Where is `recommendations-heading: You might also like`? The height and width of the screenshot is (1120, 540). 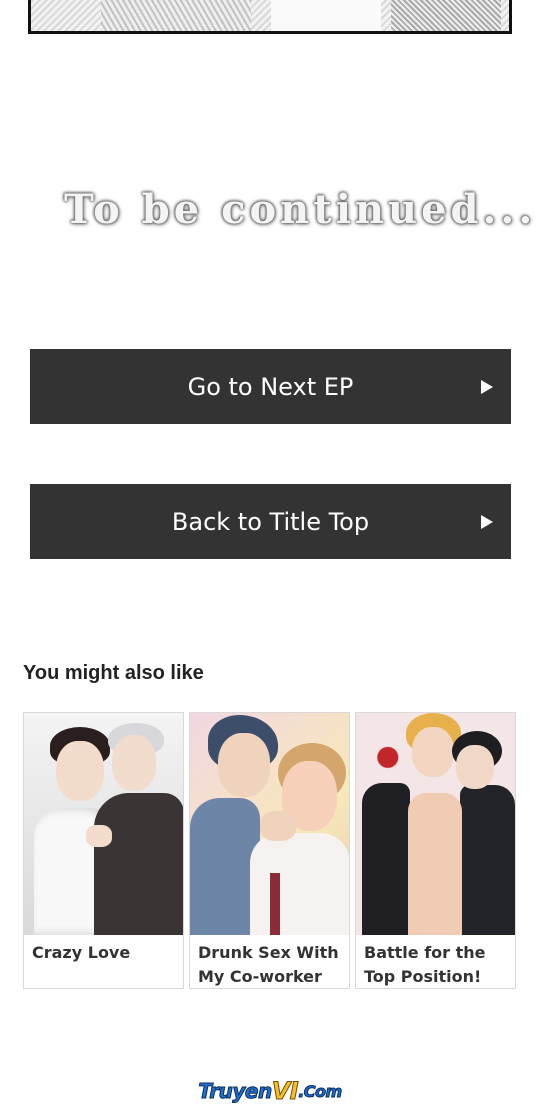
recommendations-heading: You might also like is located at coordinates (113, 673).